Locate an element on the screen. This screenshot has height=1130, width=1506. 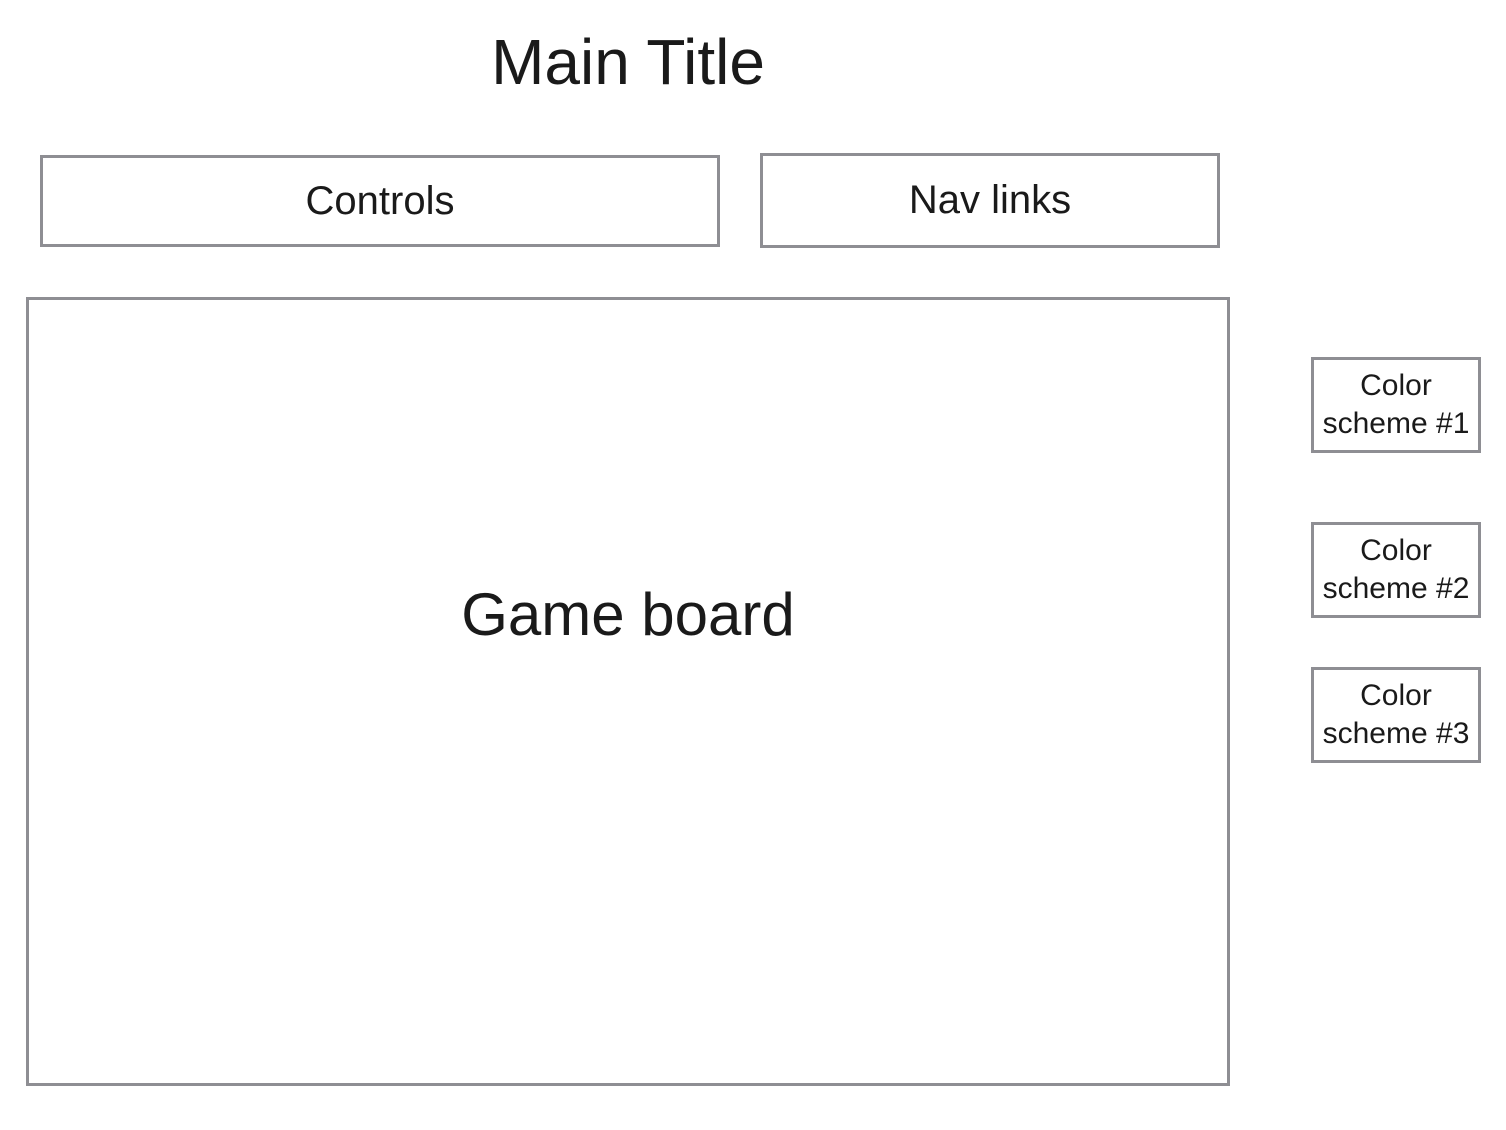
color-scheme-1-label-line2: scheme #1 is located at coordinates (1396, 423).